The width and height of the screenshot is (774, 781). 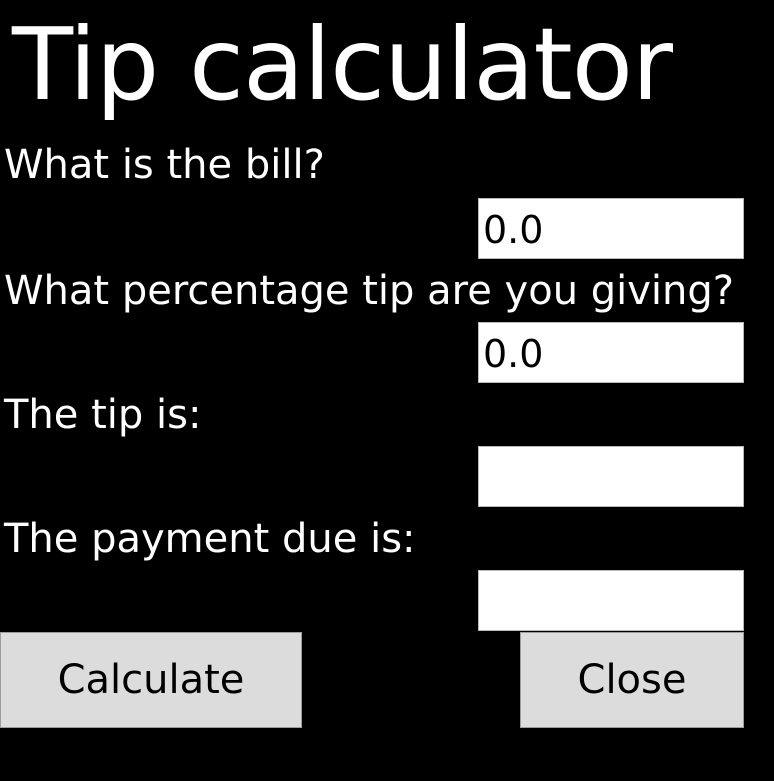 I want to click on bill-input, so click(x=611, y=228).